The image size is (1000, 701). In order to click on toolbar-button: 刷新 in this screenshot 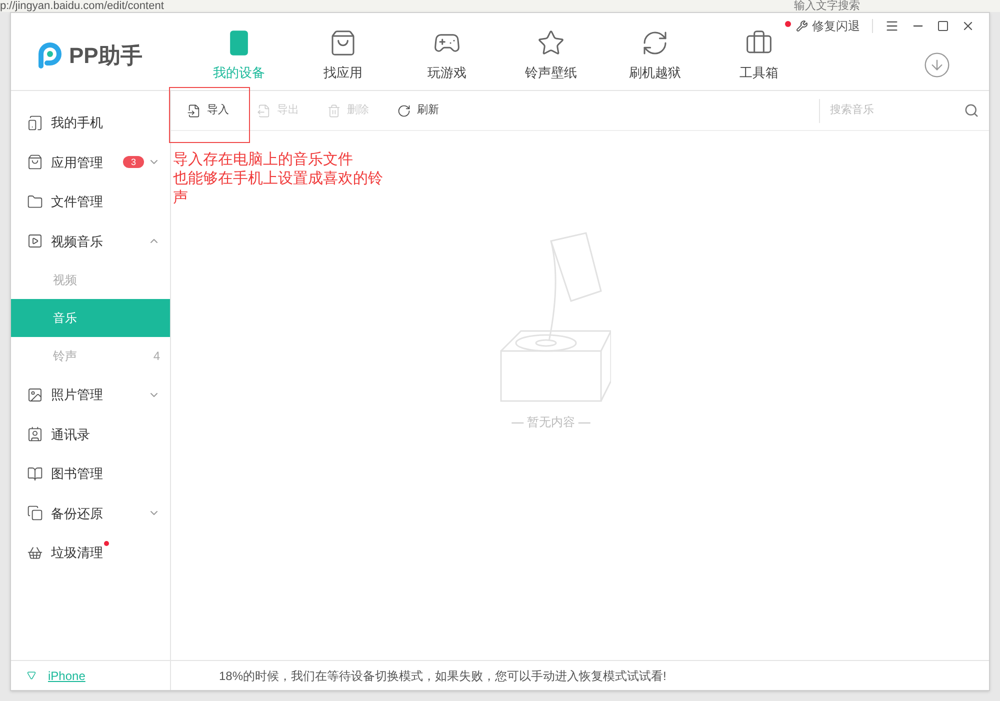, I will do `click(418, 110)`.